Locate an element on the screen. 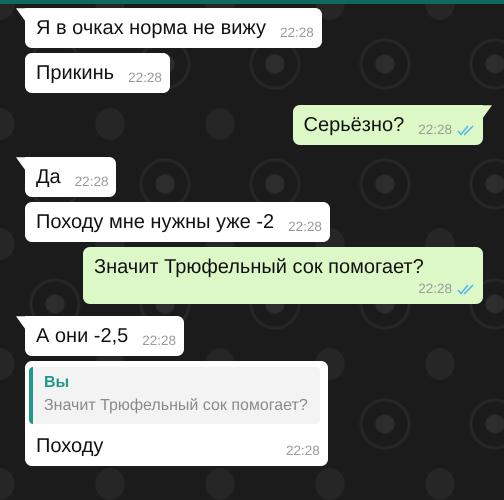 The image size is (504, 500). message-text: А они -2,5 is located at coordinates (82, 336).